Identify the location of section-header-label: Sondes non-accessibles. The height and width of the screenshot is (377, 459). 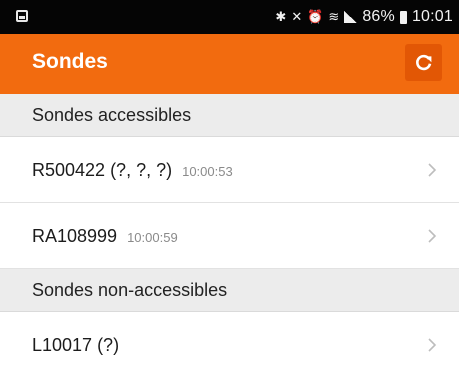
(130, 290).